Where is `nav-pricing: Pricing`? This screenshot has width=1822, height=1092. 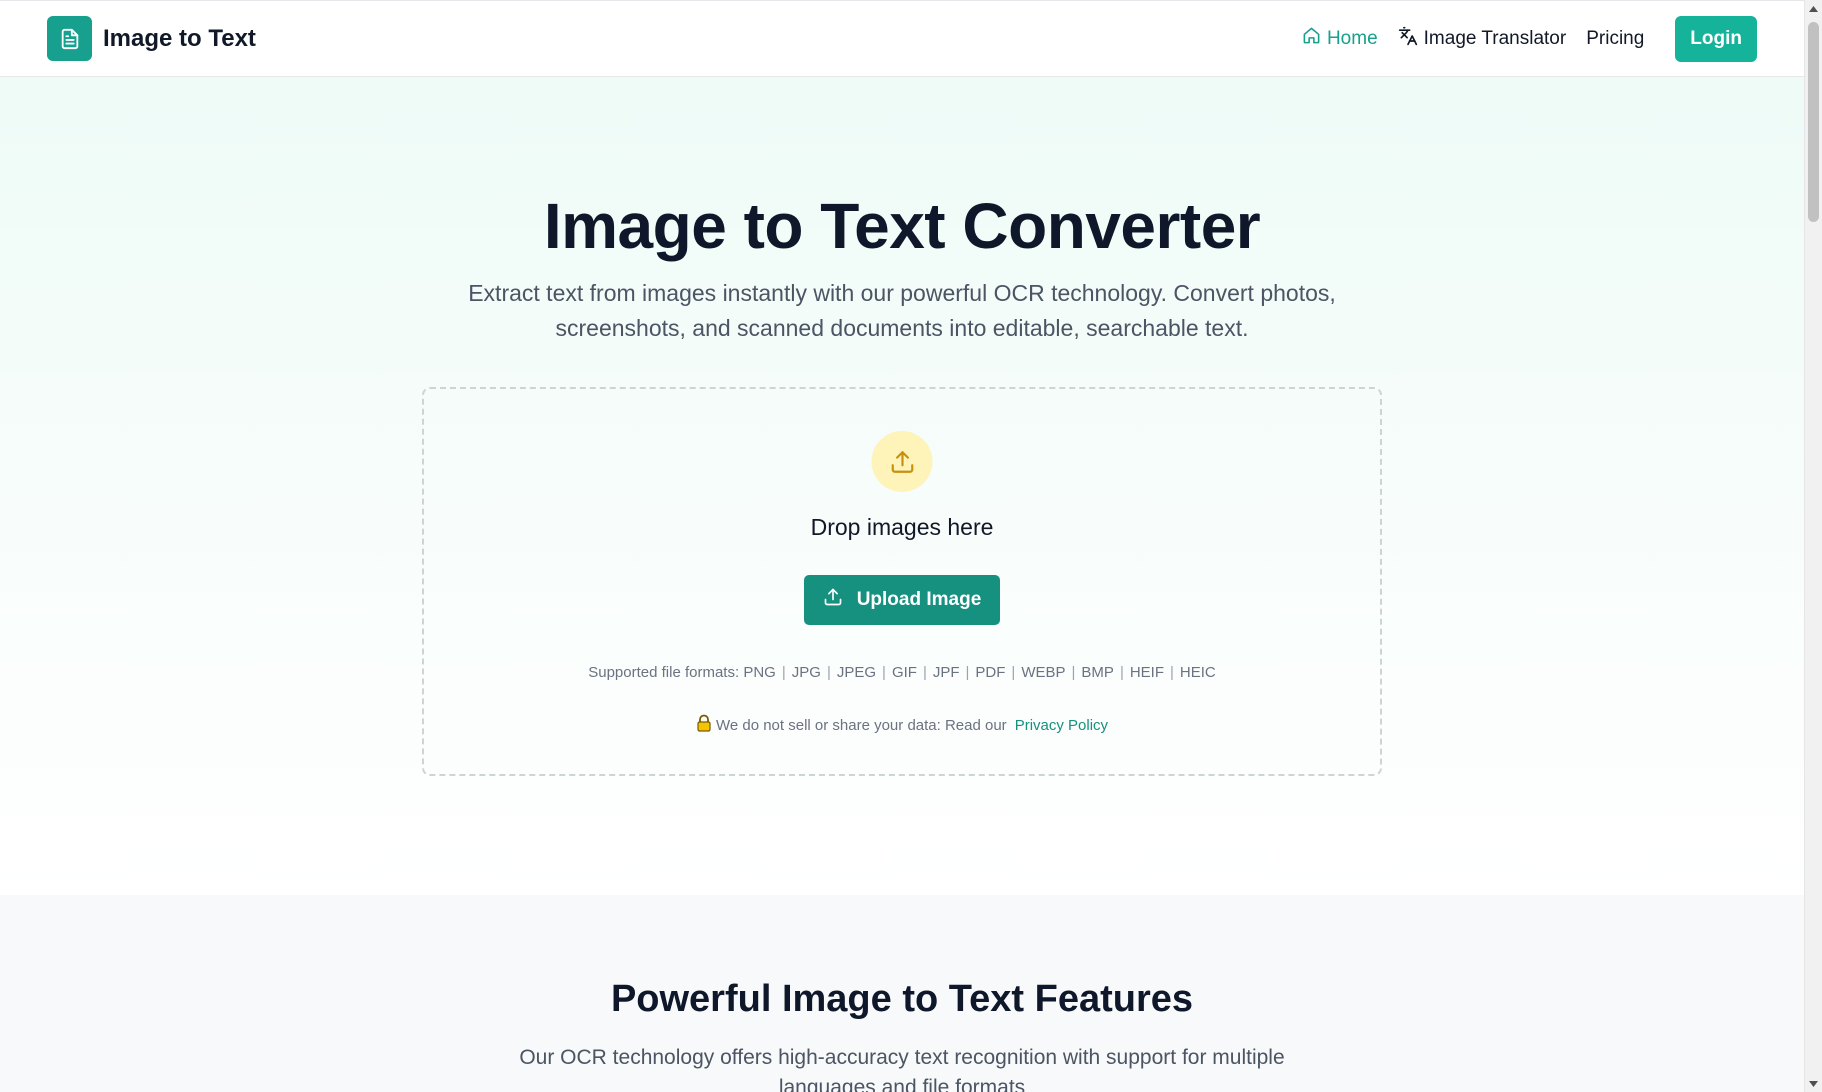
nav-pricing: Pricing is located at coordinates (1615, 39).